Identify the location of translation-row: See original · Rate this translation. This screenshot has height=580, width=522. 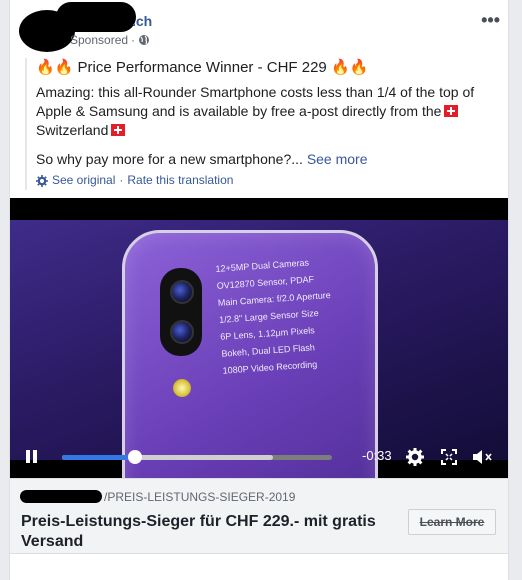
(273, 180).